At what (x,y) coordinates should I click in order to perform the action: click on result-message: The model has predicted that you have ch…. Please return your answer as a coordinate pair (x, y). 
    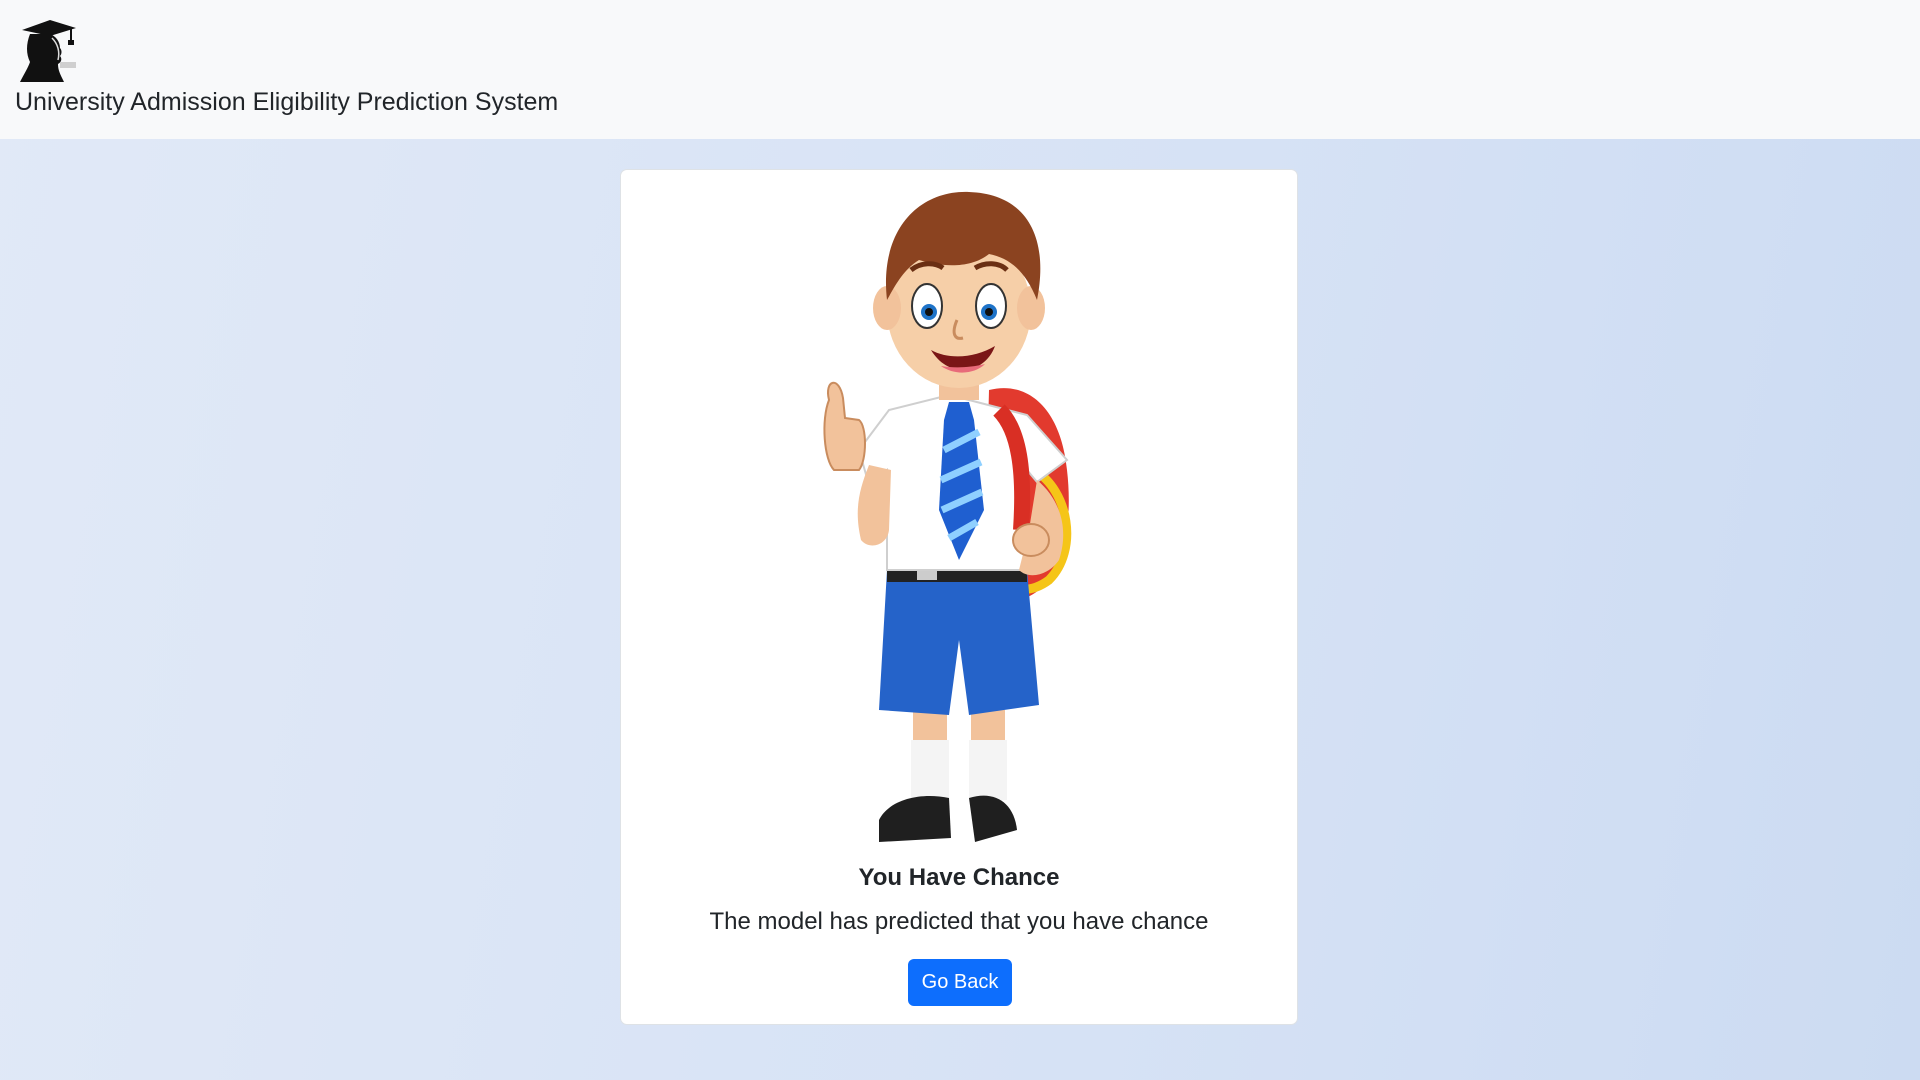
    Looking at the image, I should click on (959, 921).